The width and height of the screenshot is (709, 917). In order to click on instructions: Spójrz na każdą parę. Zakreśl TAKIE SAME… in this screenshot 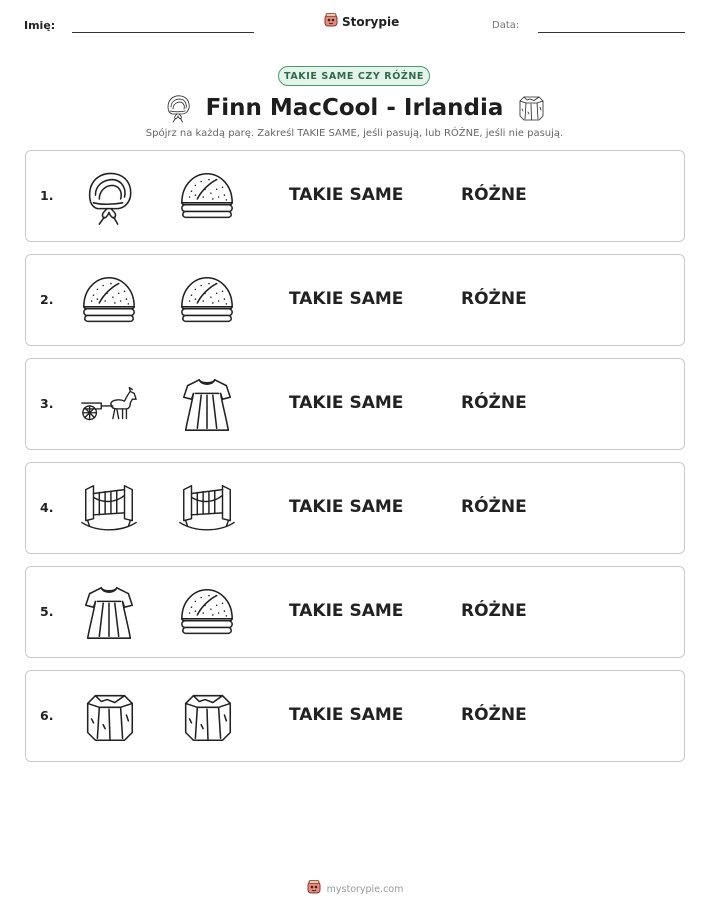, I will do `click(354, 133)`.